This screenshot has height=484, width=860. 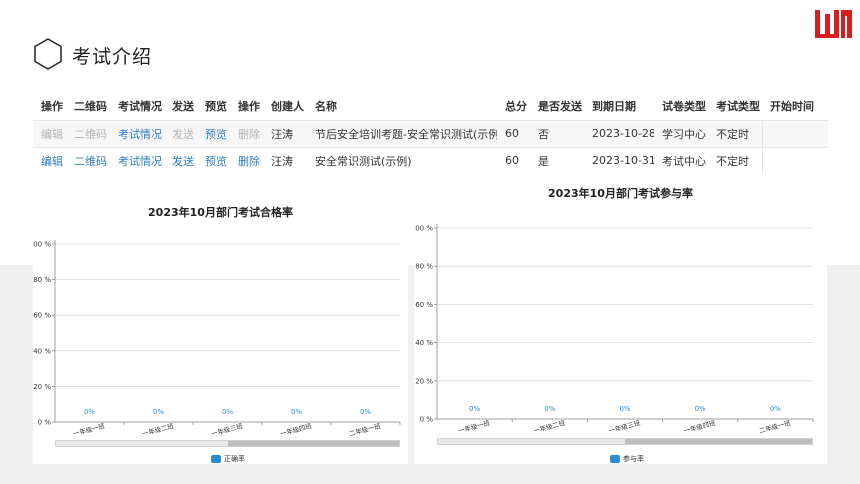 What do you see at coordinates (633, 459) in the screenshot?
I see `legend-label: 参与率` at bounding box center [633, 459].